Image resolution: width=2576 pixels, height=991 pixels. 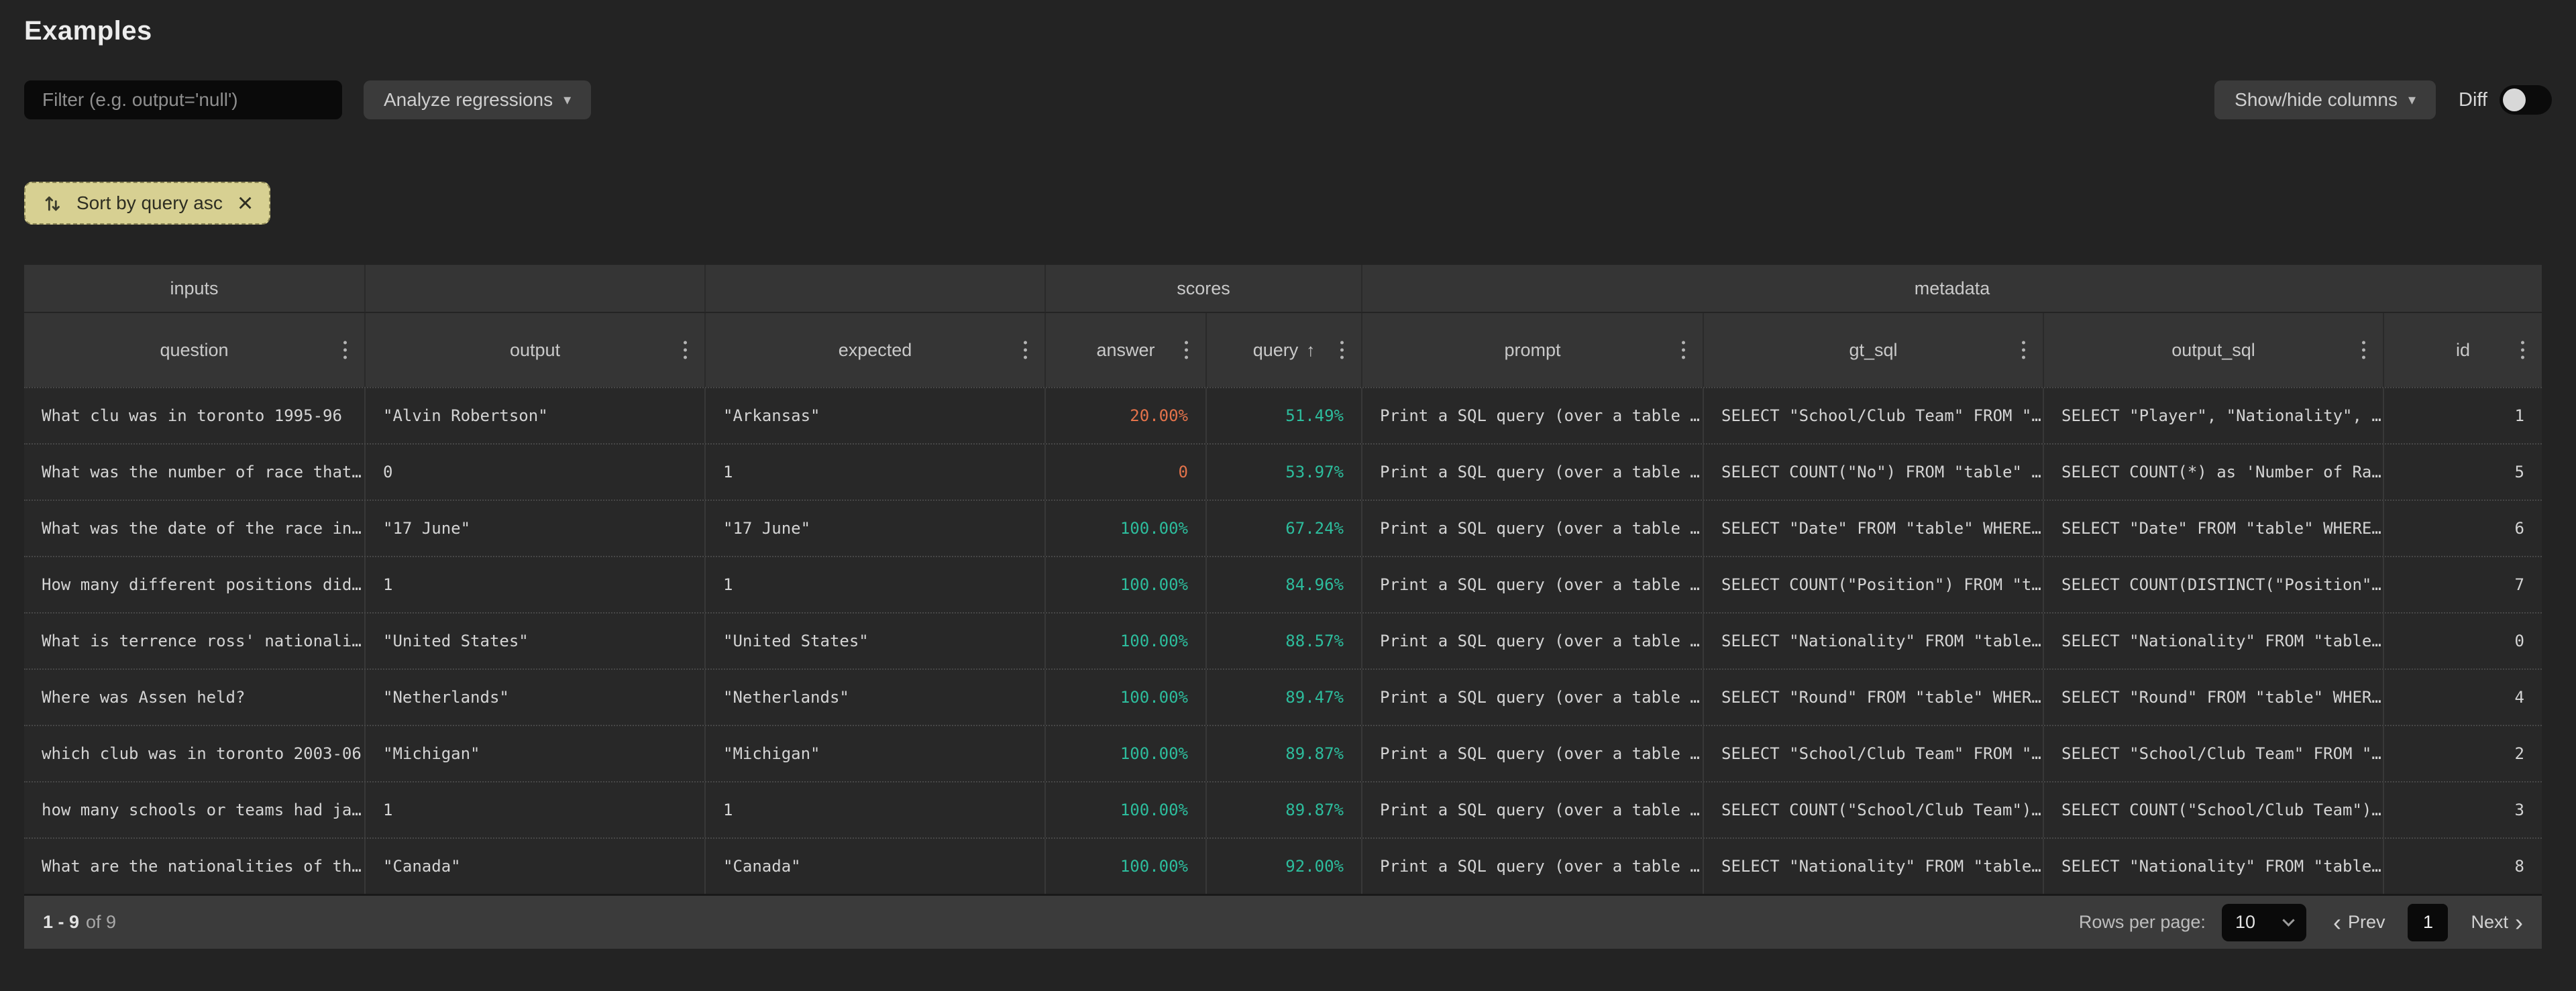 What do you see at coordinates (874, 866) in the screenshot?
I see `cell-expected: "Canada"` at bounding box center [874, 866].